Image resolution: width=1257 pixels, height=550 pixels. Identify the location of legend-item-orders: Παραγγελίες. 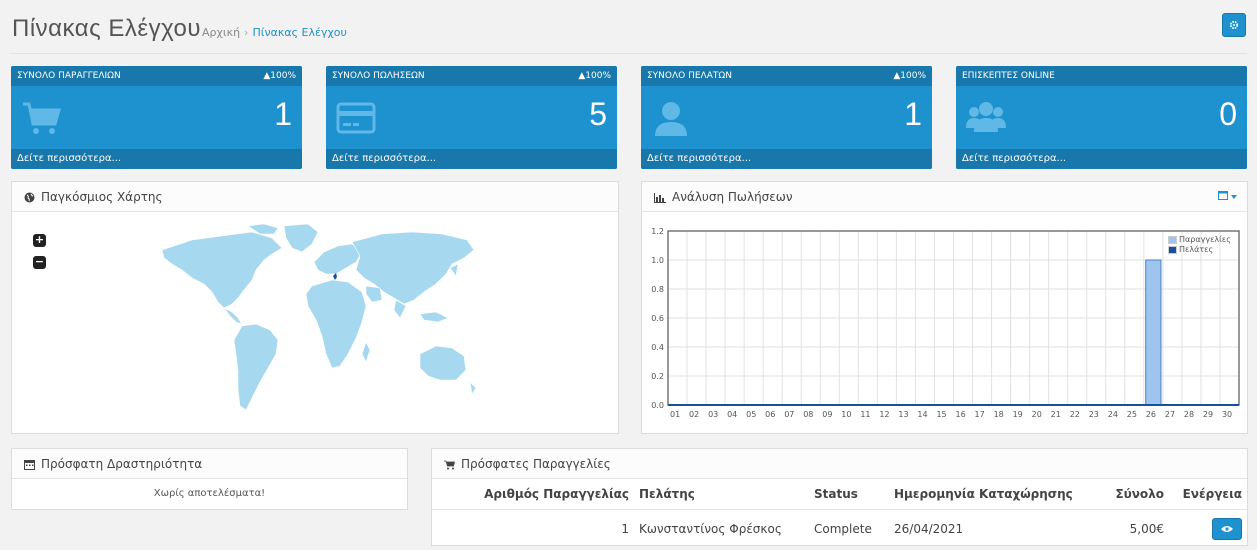
(1199, 239).